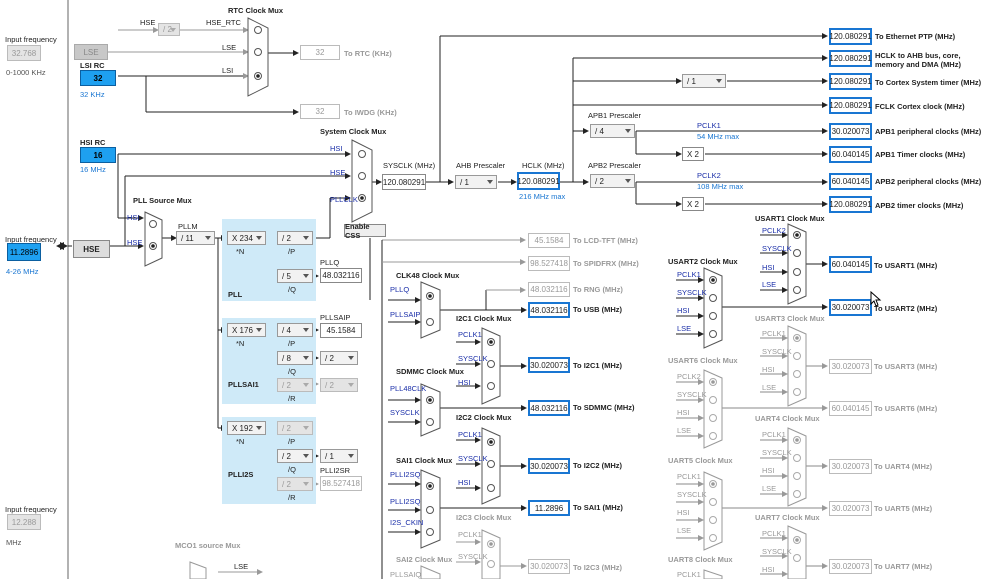  What do you see at coordinates (295, 456) in the screenshot?
I see `plli2s-q-divider-select: / 2` at bounding box center [295, 456].